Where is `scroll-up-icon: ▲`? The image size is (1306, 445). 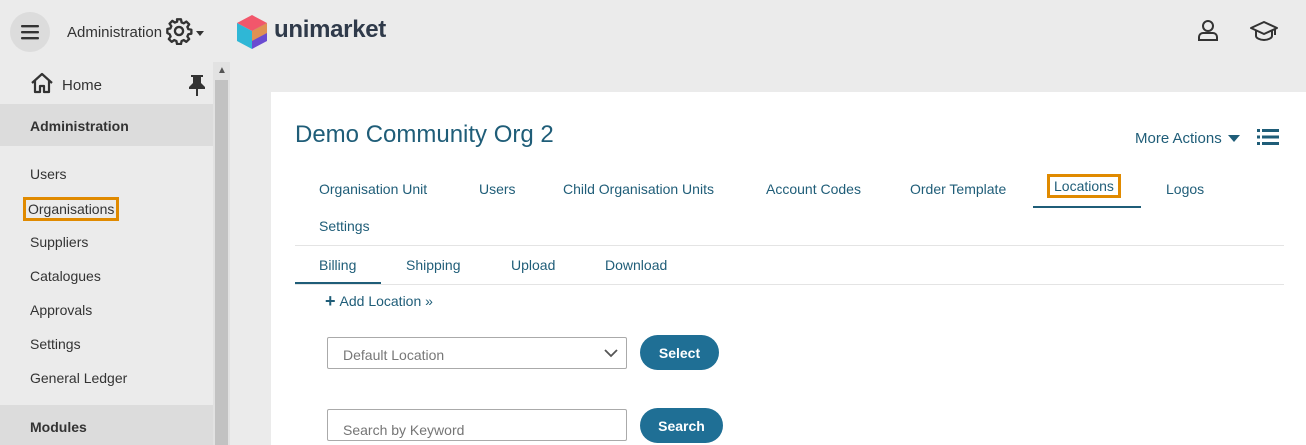 scroll-up-icon: ▲ is located at coordinates (222, 70).